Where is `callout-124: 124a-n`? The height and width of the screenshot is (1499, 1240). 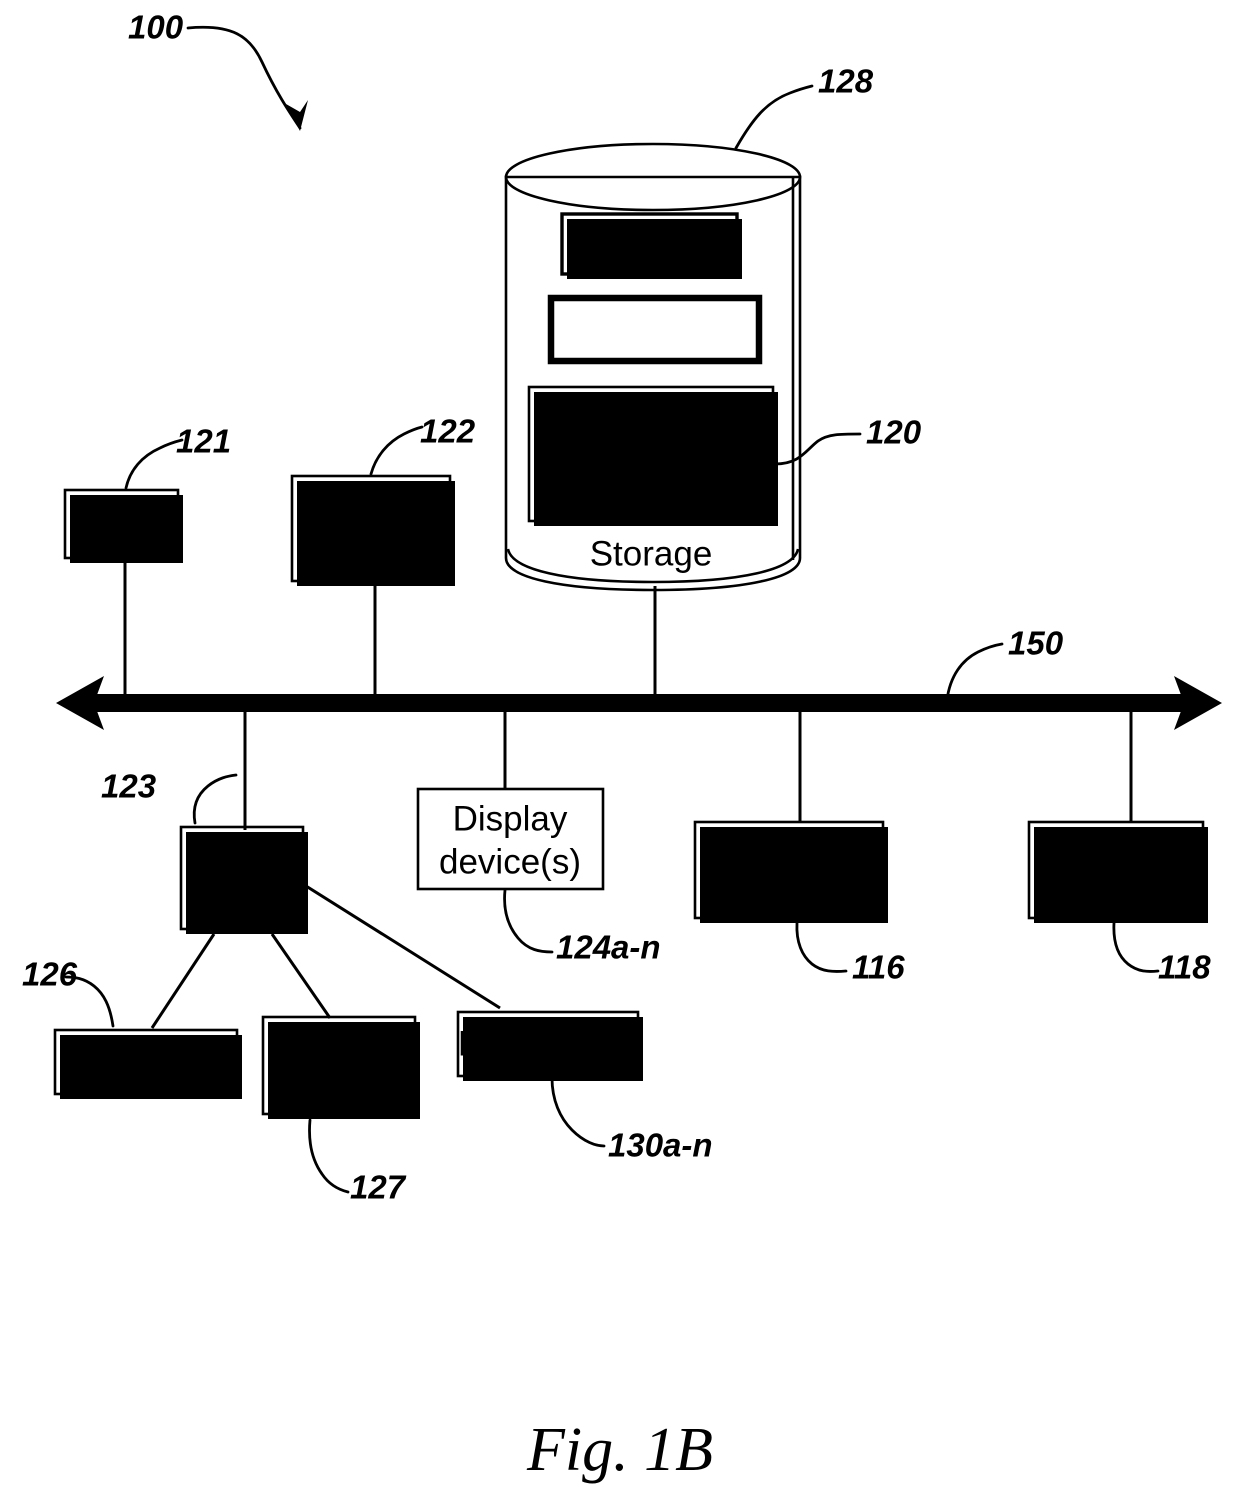 callout-124: 124a-n is located at coordinates (582, 927).